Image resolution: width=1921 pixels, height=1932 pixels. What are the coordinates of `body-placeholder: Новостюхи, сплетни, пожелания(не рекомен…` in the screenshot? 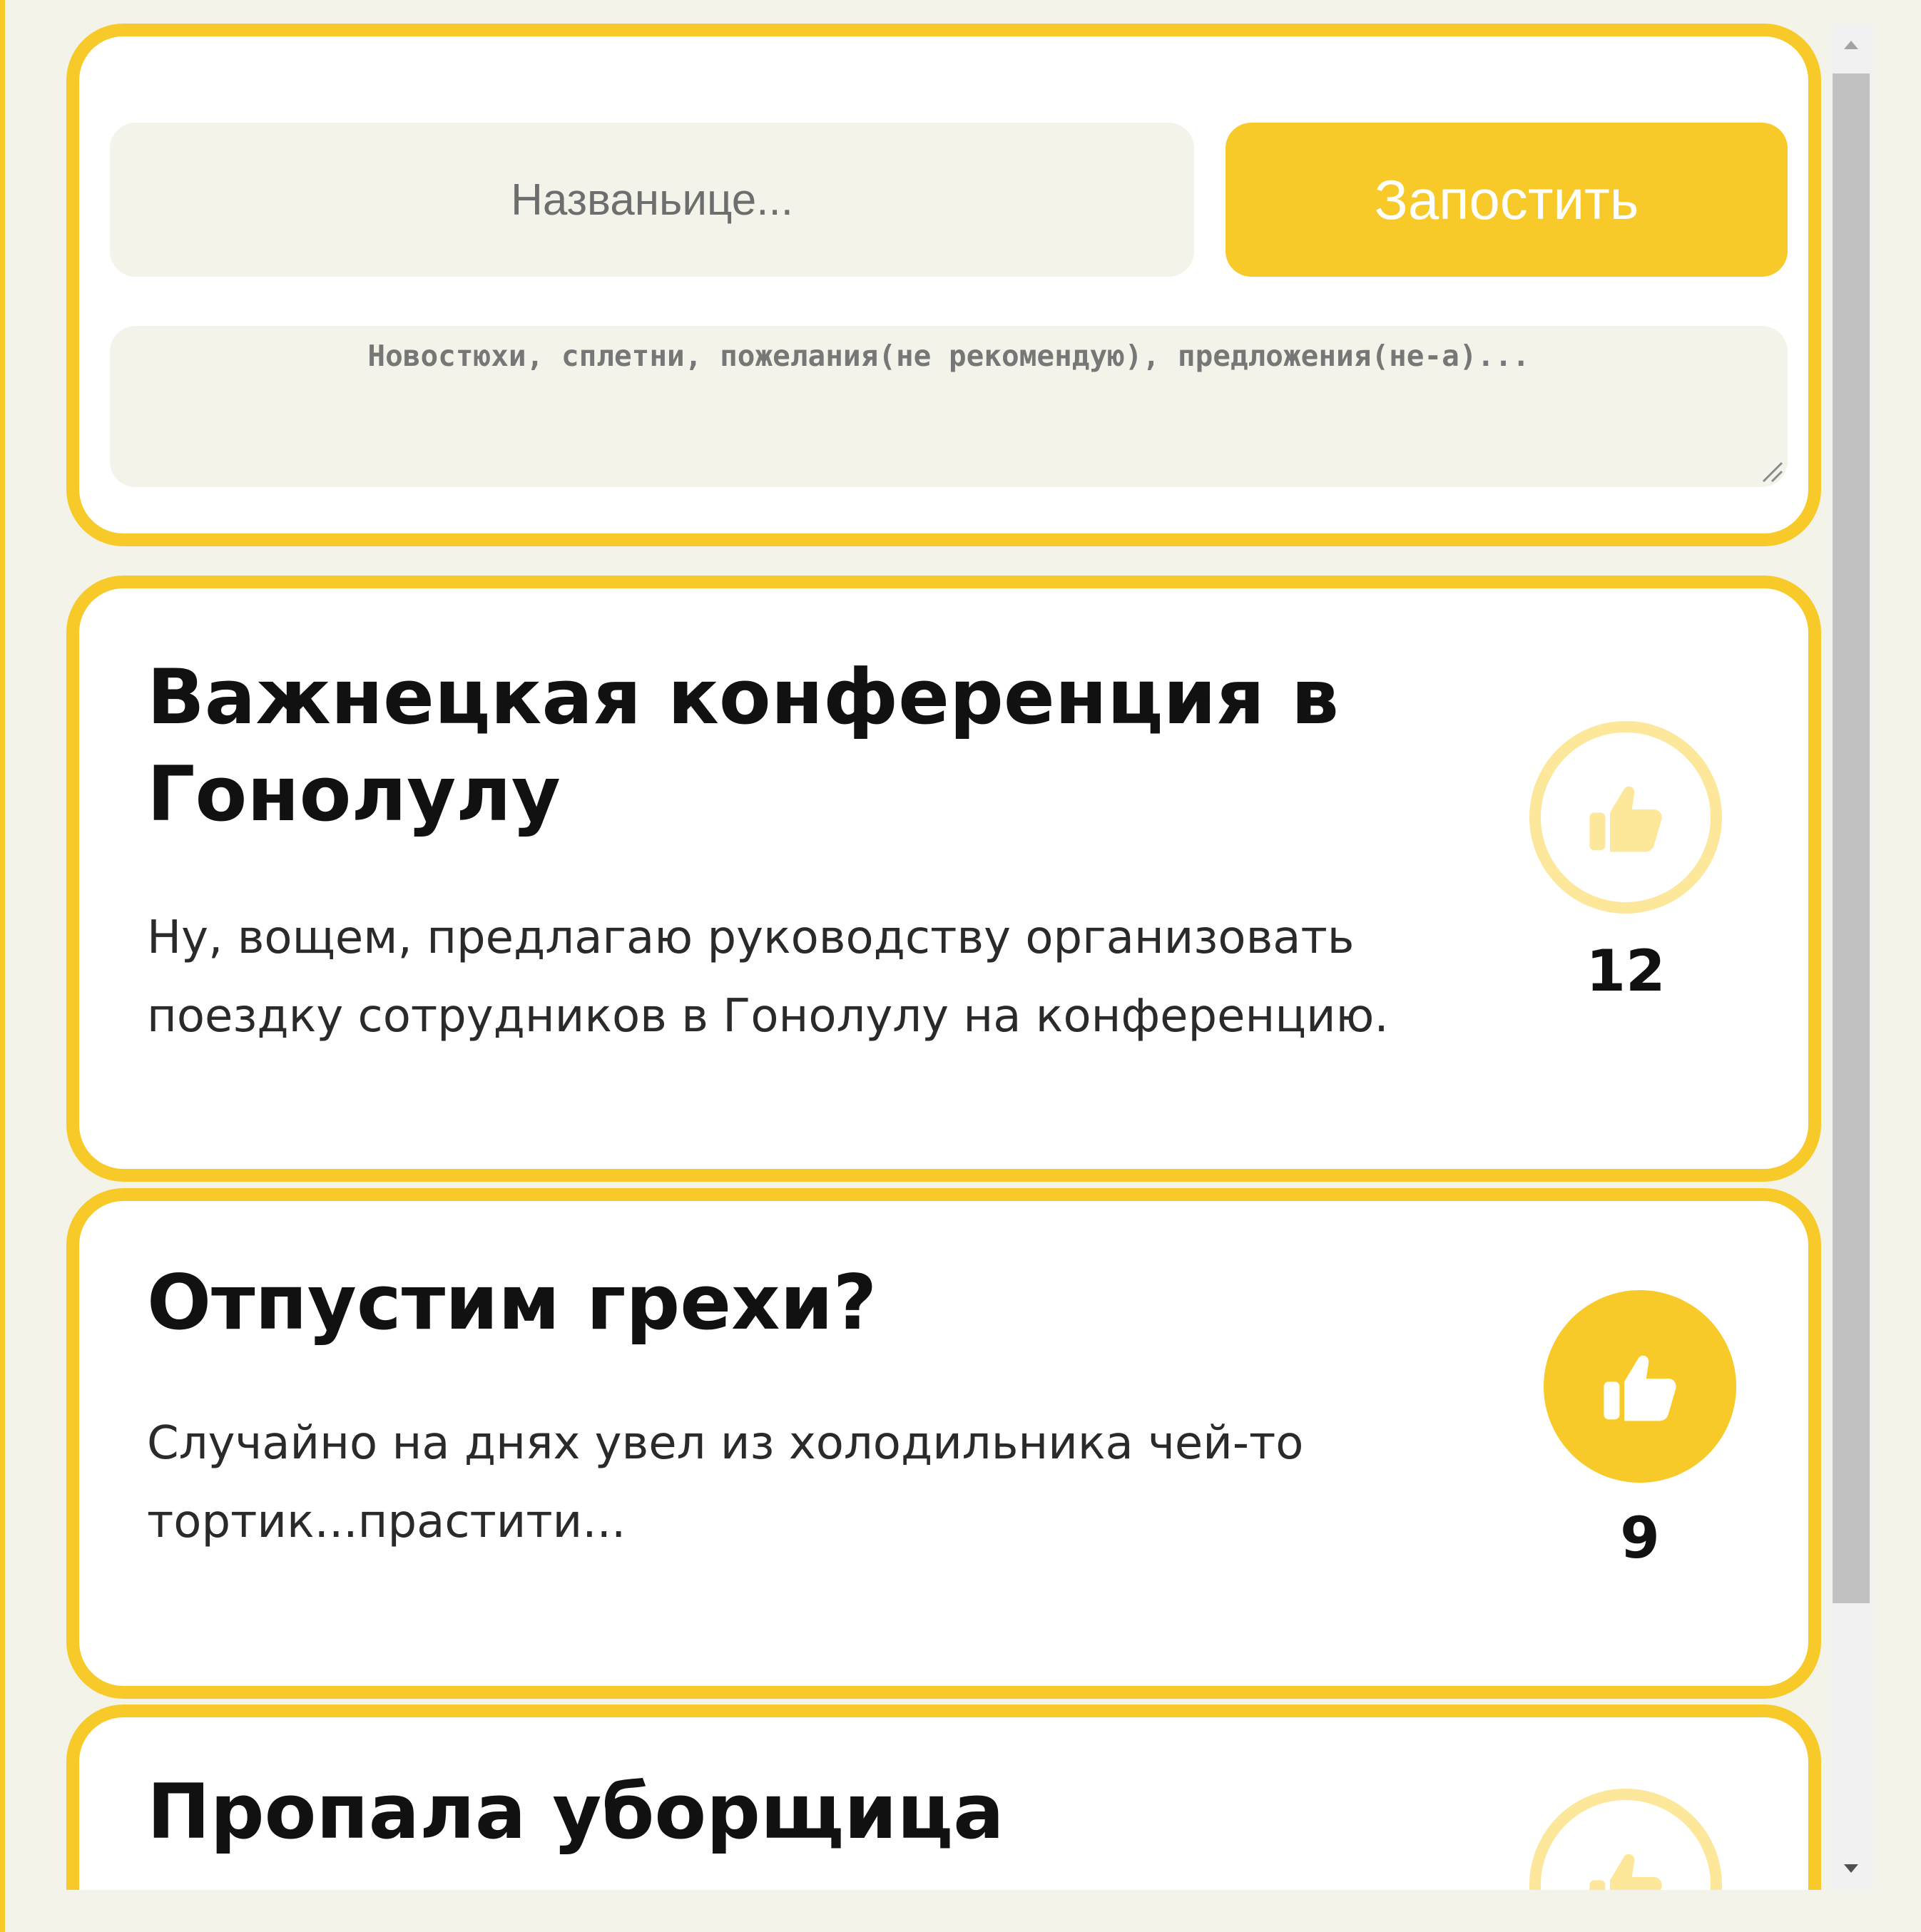 It's located at (948, 356).